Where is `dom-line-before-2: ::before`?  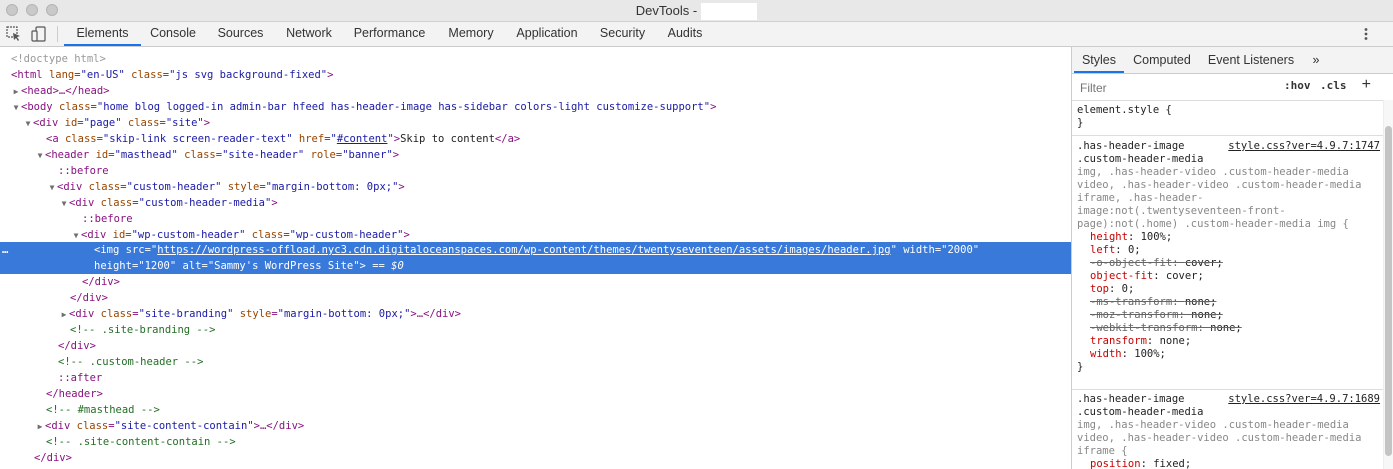 dom-line-before-2: ::before is located at coordinates (535, 219).